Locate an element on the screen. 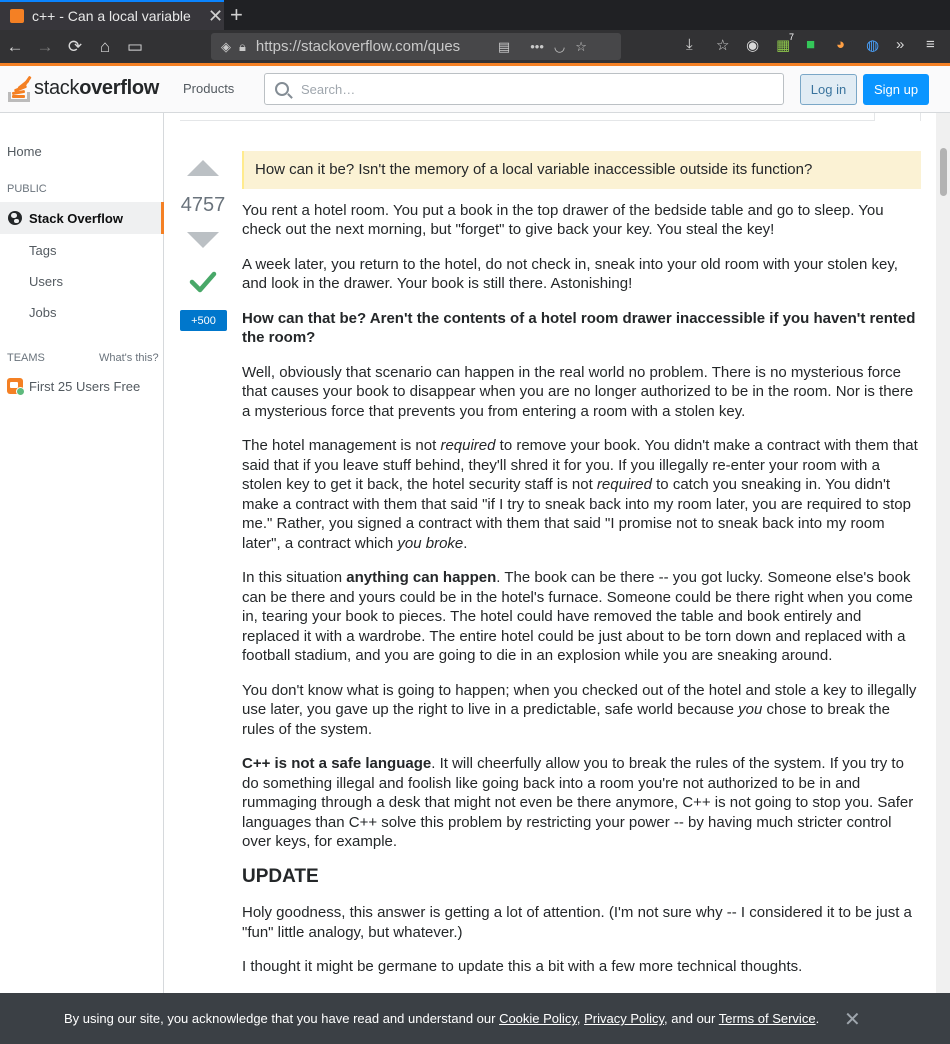 The width and height of the screenshot is (950, 1044). folder-icon: ▭ is located at coordinates (135, 47).